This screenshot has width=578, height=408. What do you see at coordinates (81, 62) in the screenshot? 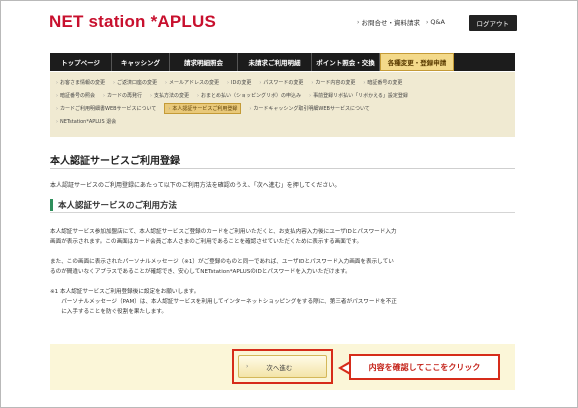
I see `nav-item: トップページ` at bounding box center [81, 62].